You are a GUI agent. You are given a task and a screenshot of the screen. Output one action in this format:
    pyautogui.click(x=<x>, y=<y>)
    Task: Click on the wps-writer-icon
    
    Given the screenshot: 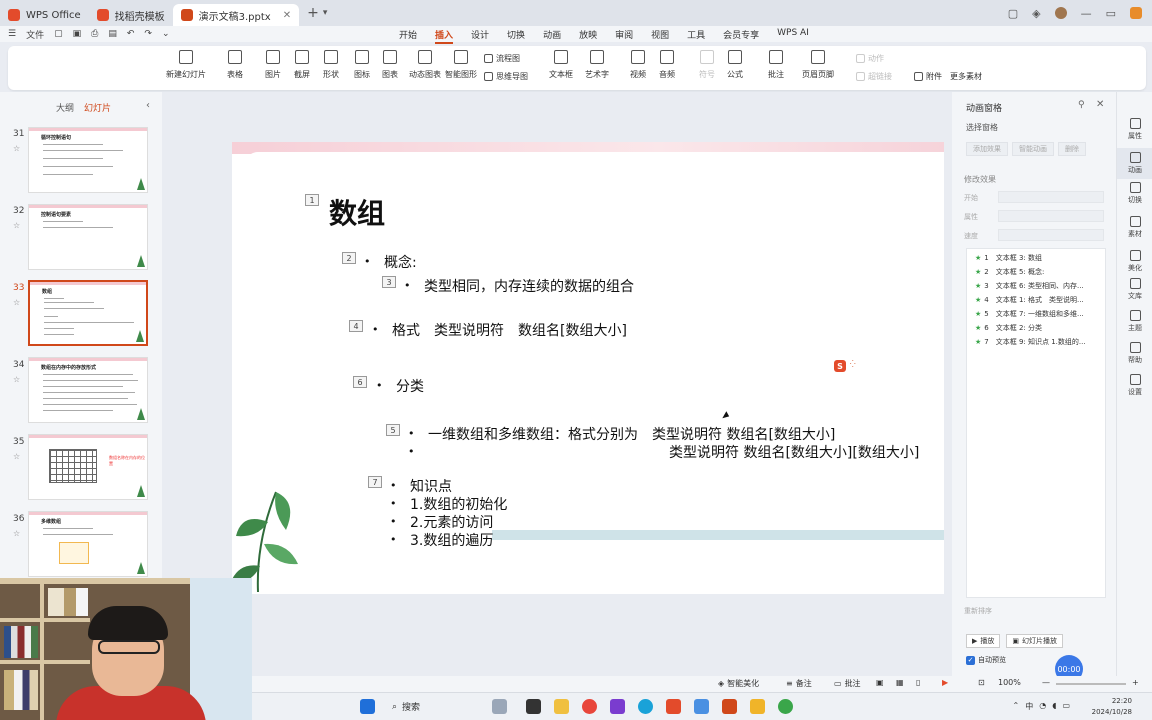 What is the action you would take?
    pyautogui.click(x=729, y=706)
    